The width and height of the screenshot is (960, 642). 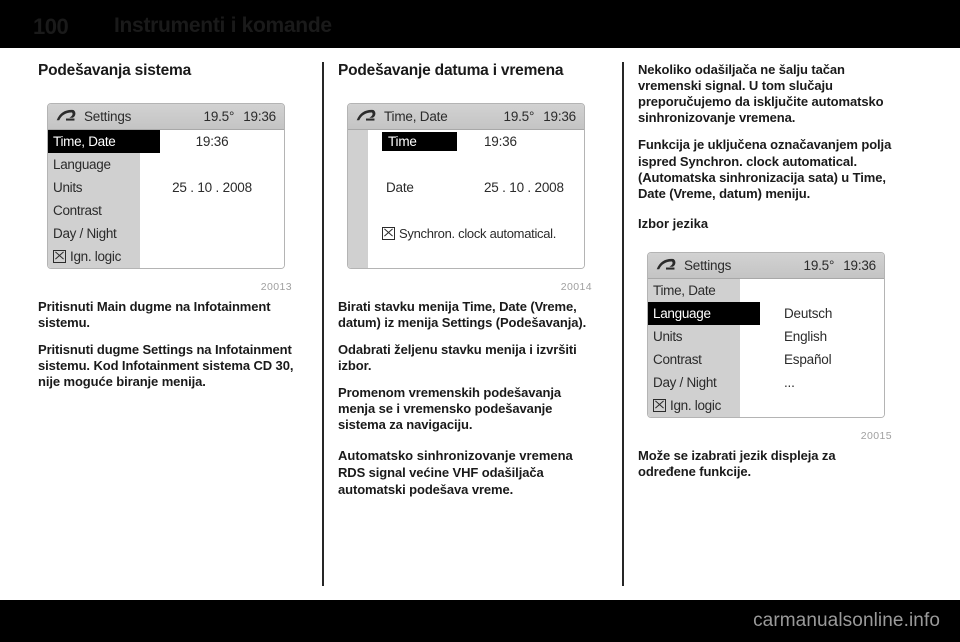 I want to click on page-number: 100, so click(x=51, y=26).